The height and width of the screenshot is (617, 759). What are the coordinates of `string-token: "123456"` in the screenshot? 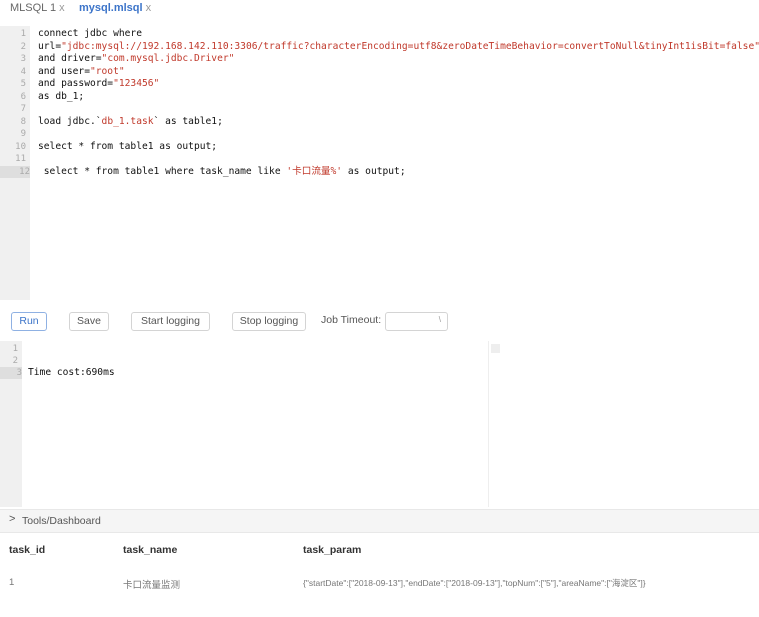 It's located at (136, 83).